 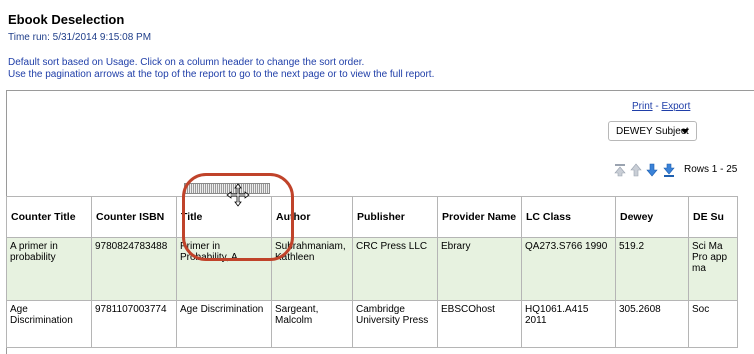 What do you see at coordinates (395, 217) in the screenshot?
I see `column-header: Publisher` at bounding box center [395, 217].